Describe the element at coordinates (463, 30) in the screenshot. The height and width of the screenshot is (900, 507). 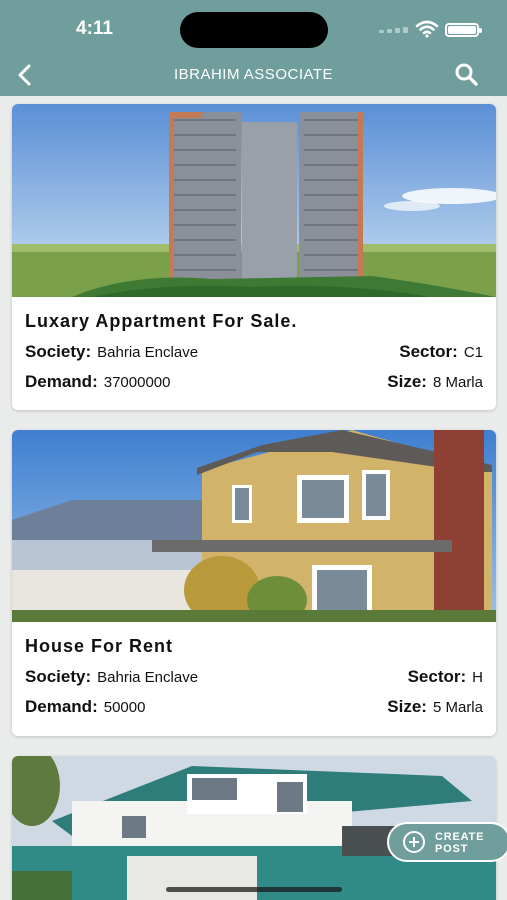
I see `battery-icon` at that location.